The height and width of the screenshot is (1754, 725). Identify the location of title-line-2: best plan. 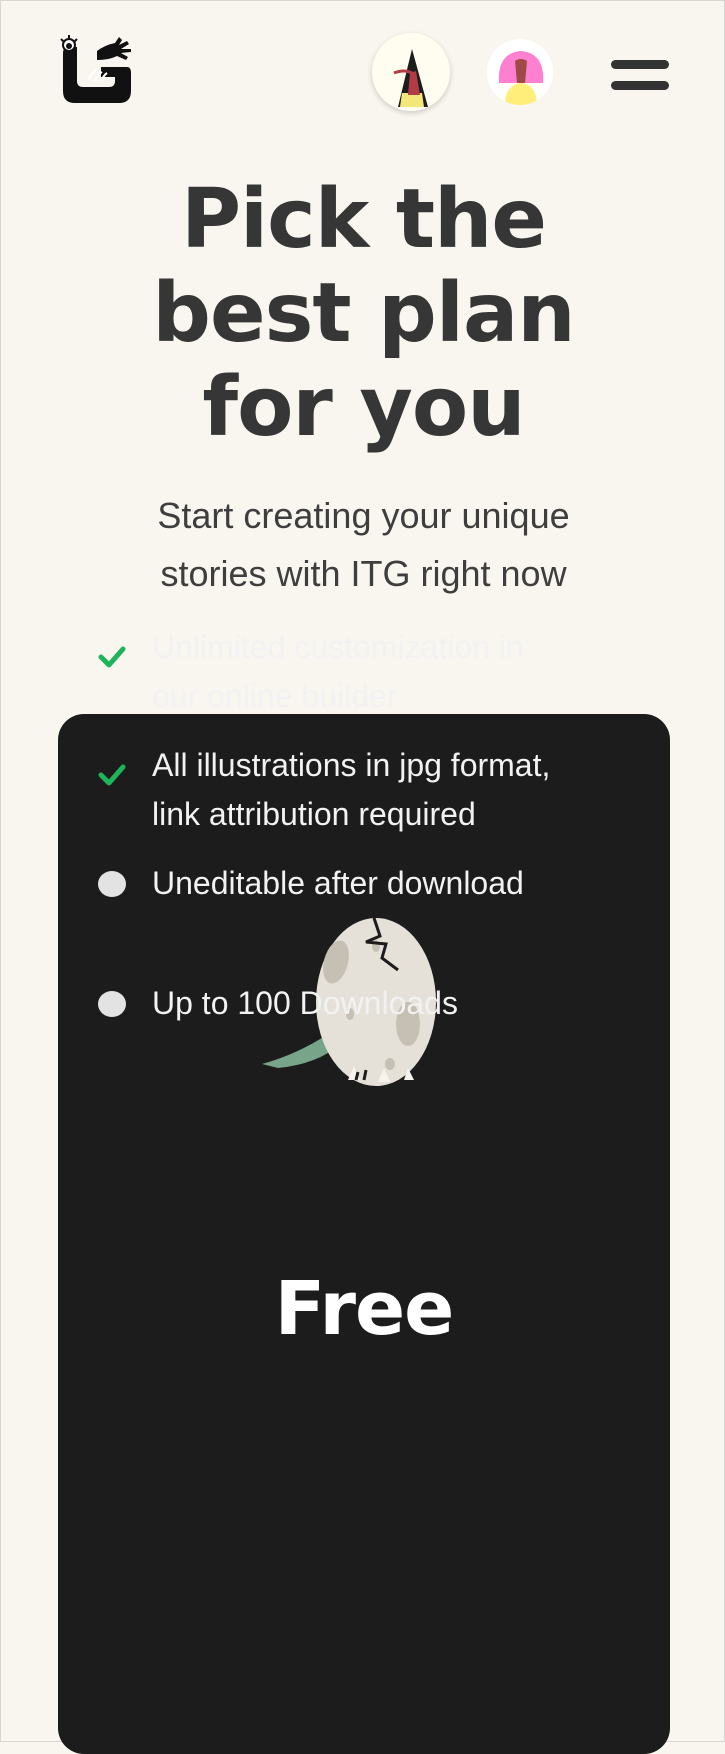
(363, 313).